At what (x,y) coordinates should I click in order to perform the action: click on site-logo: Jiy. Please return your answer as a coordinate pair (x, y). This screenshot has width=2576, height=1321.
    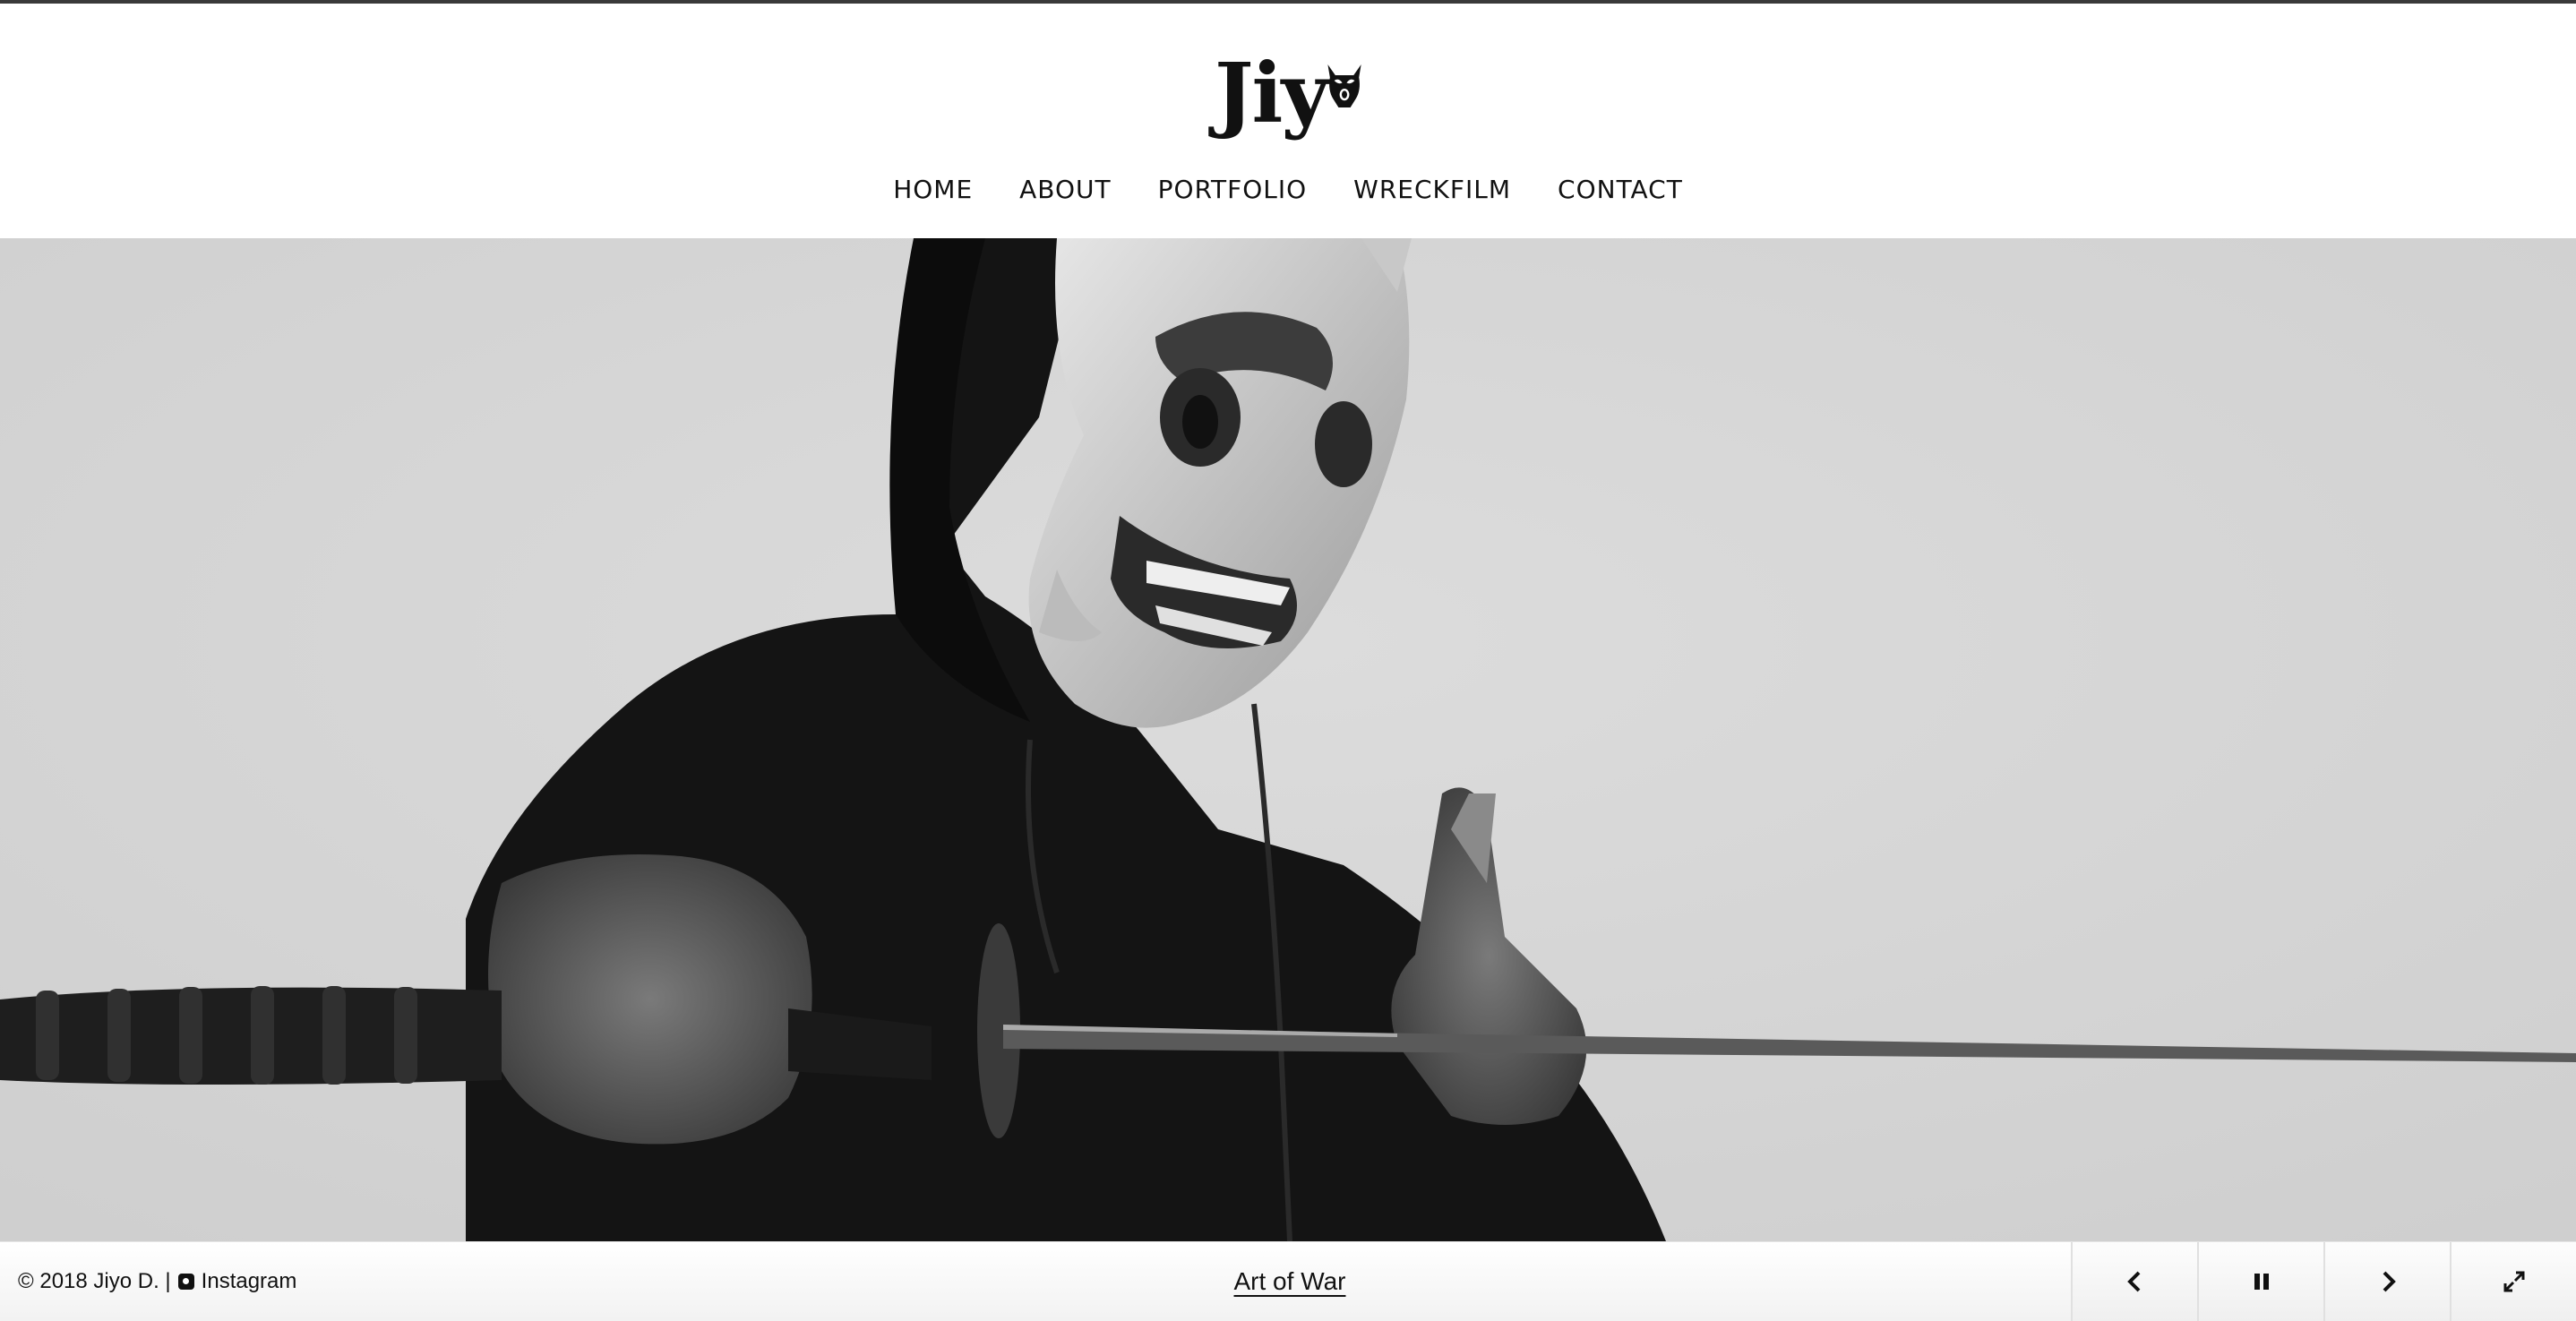
    Looking at the image, I should click on (1289, 85).